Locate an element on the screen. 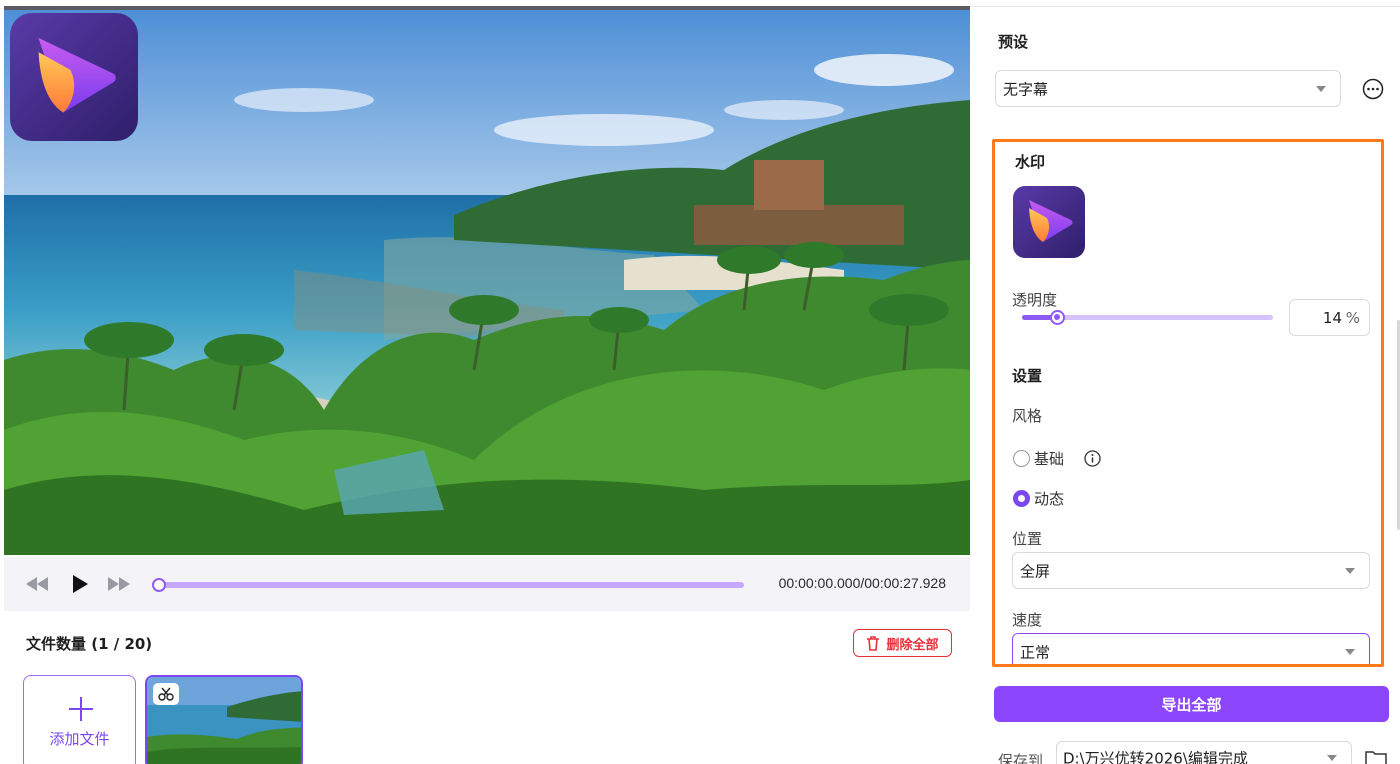 The height and width of the screenshot is (764, 1400). save-path-select: D:\万兴优转2026\编辑完成 is located at coordinates (1204, 752).